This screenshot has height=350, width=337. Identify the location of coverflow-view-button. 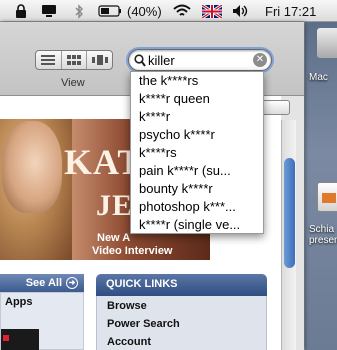
(99, 60).